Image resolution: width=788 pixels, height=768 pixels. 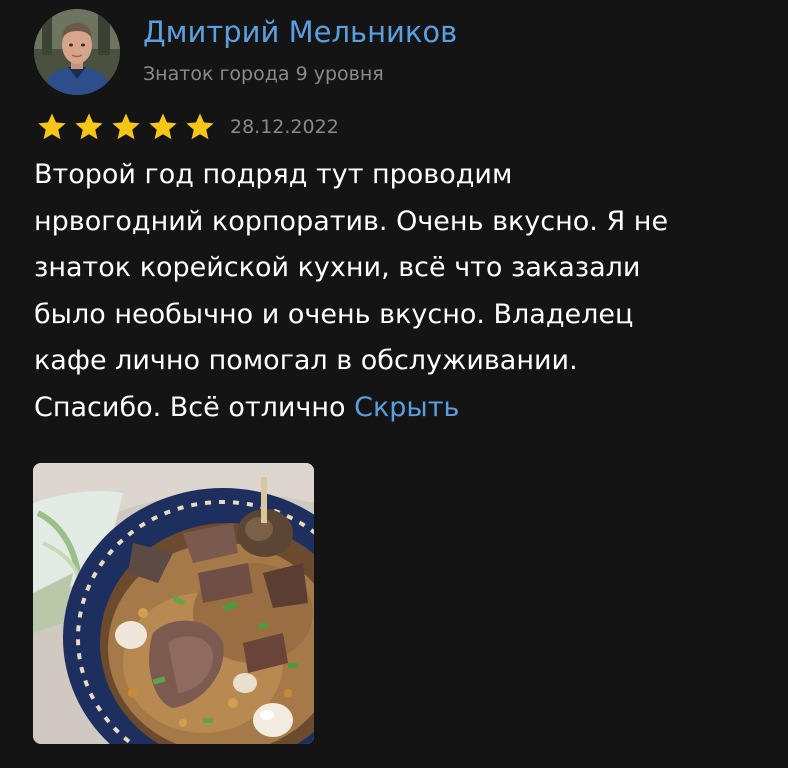 I want to click on hide-text-link: Скрыть, so click(x=406, y=407).